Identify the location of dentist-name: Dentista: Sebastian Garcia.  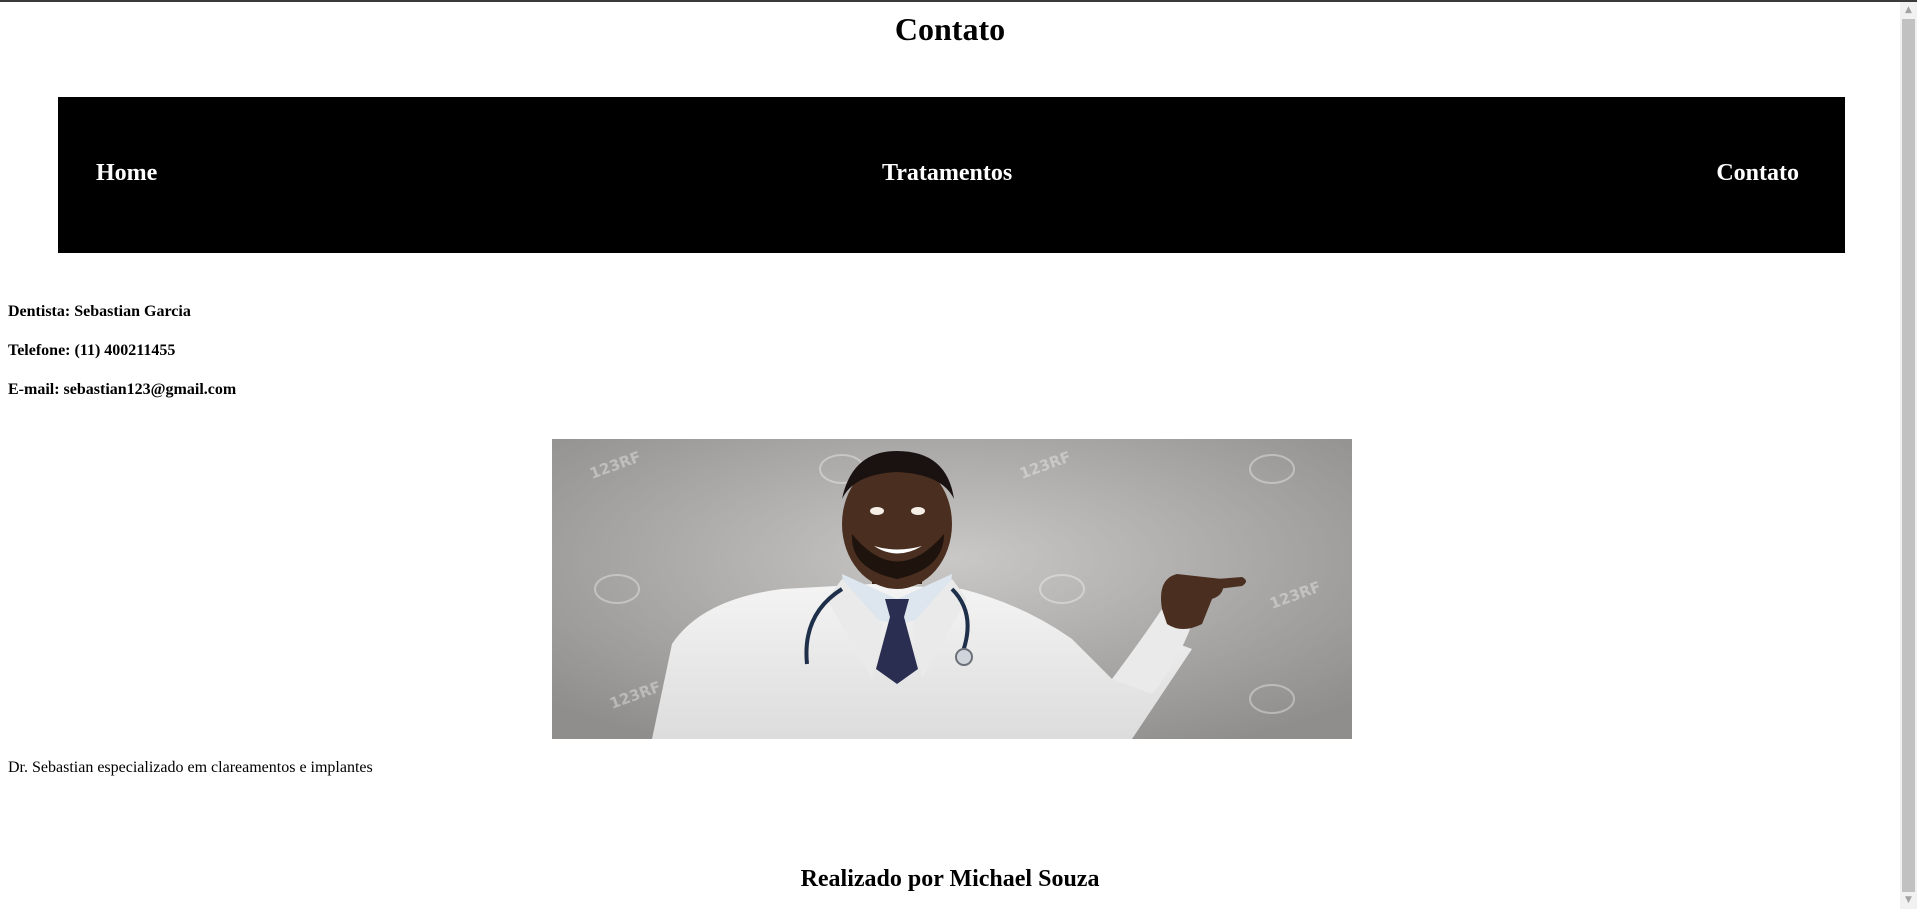
(99, 311).